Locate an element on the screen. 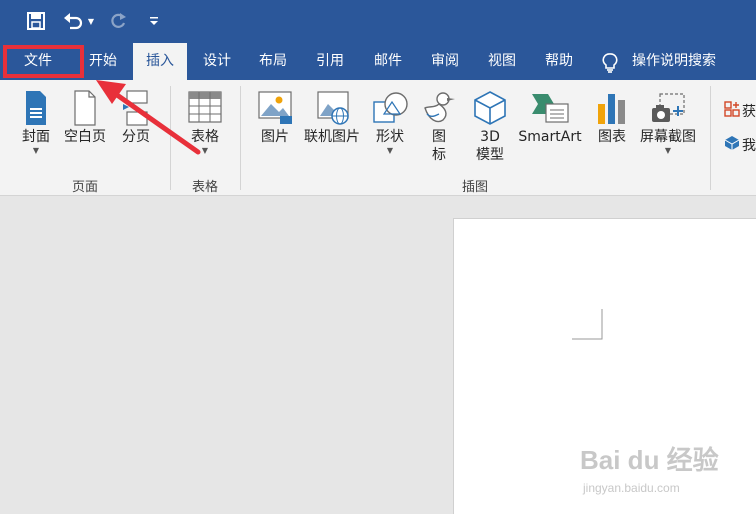  addins-store-icon is located at coordinates (733, 111).